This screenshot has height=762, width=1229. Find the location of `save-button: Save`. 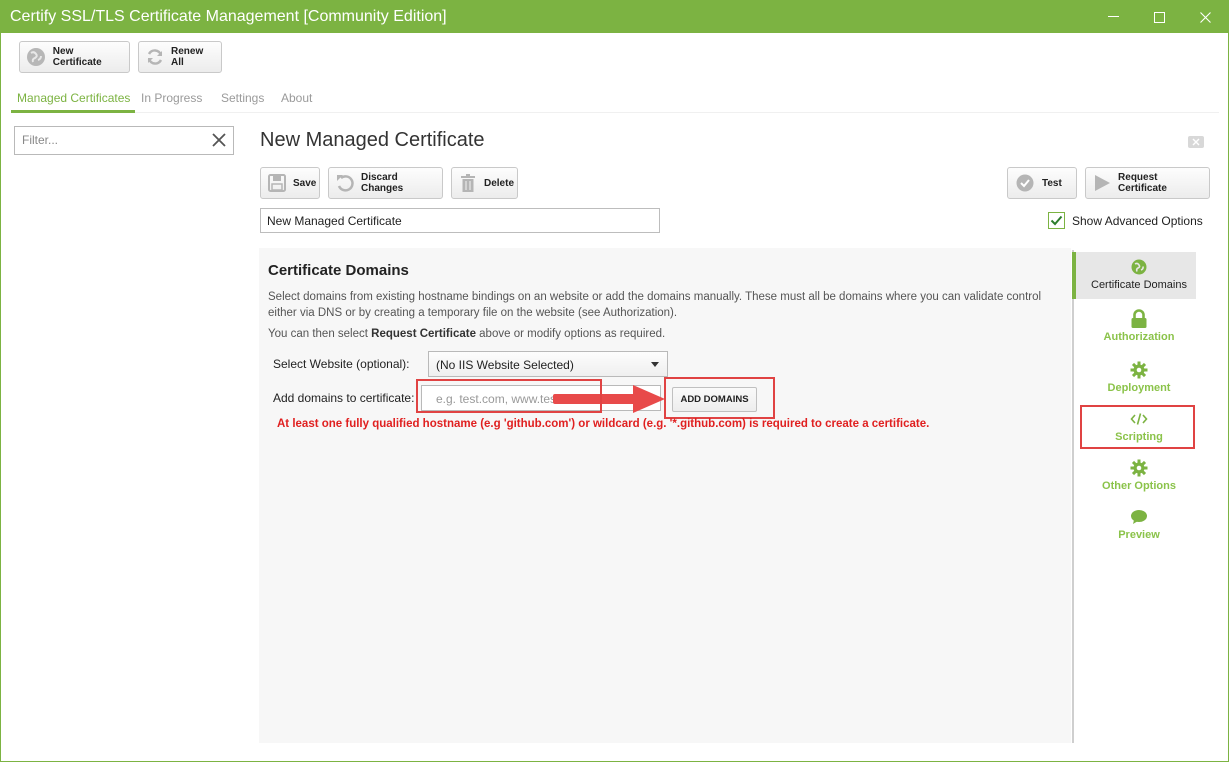

save-button: Save is located at coordinates (290, 183).